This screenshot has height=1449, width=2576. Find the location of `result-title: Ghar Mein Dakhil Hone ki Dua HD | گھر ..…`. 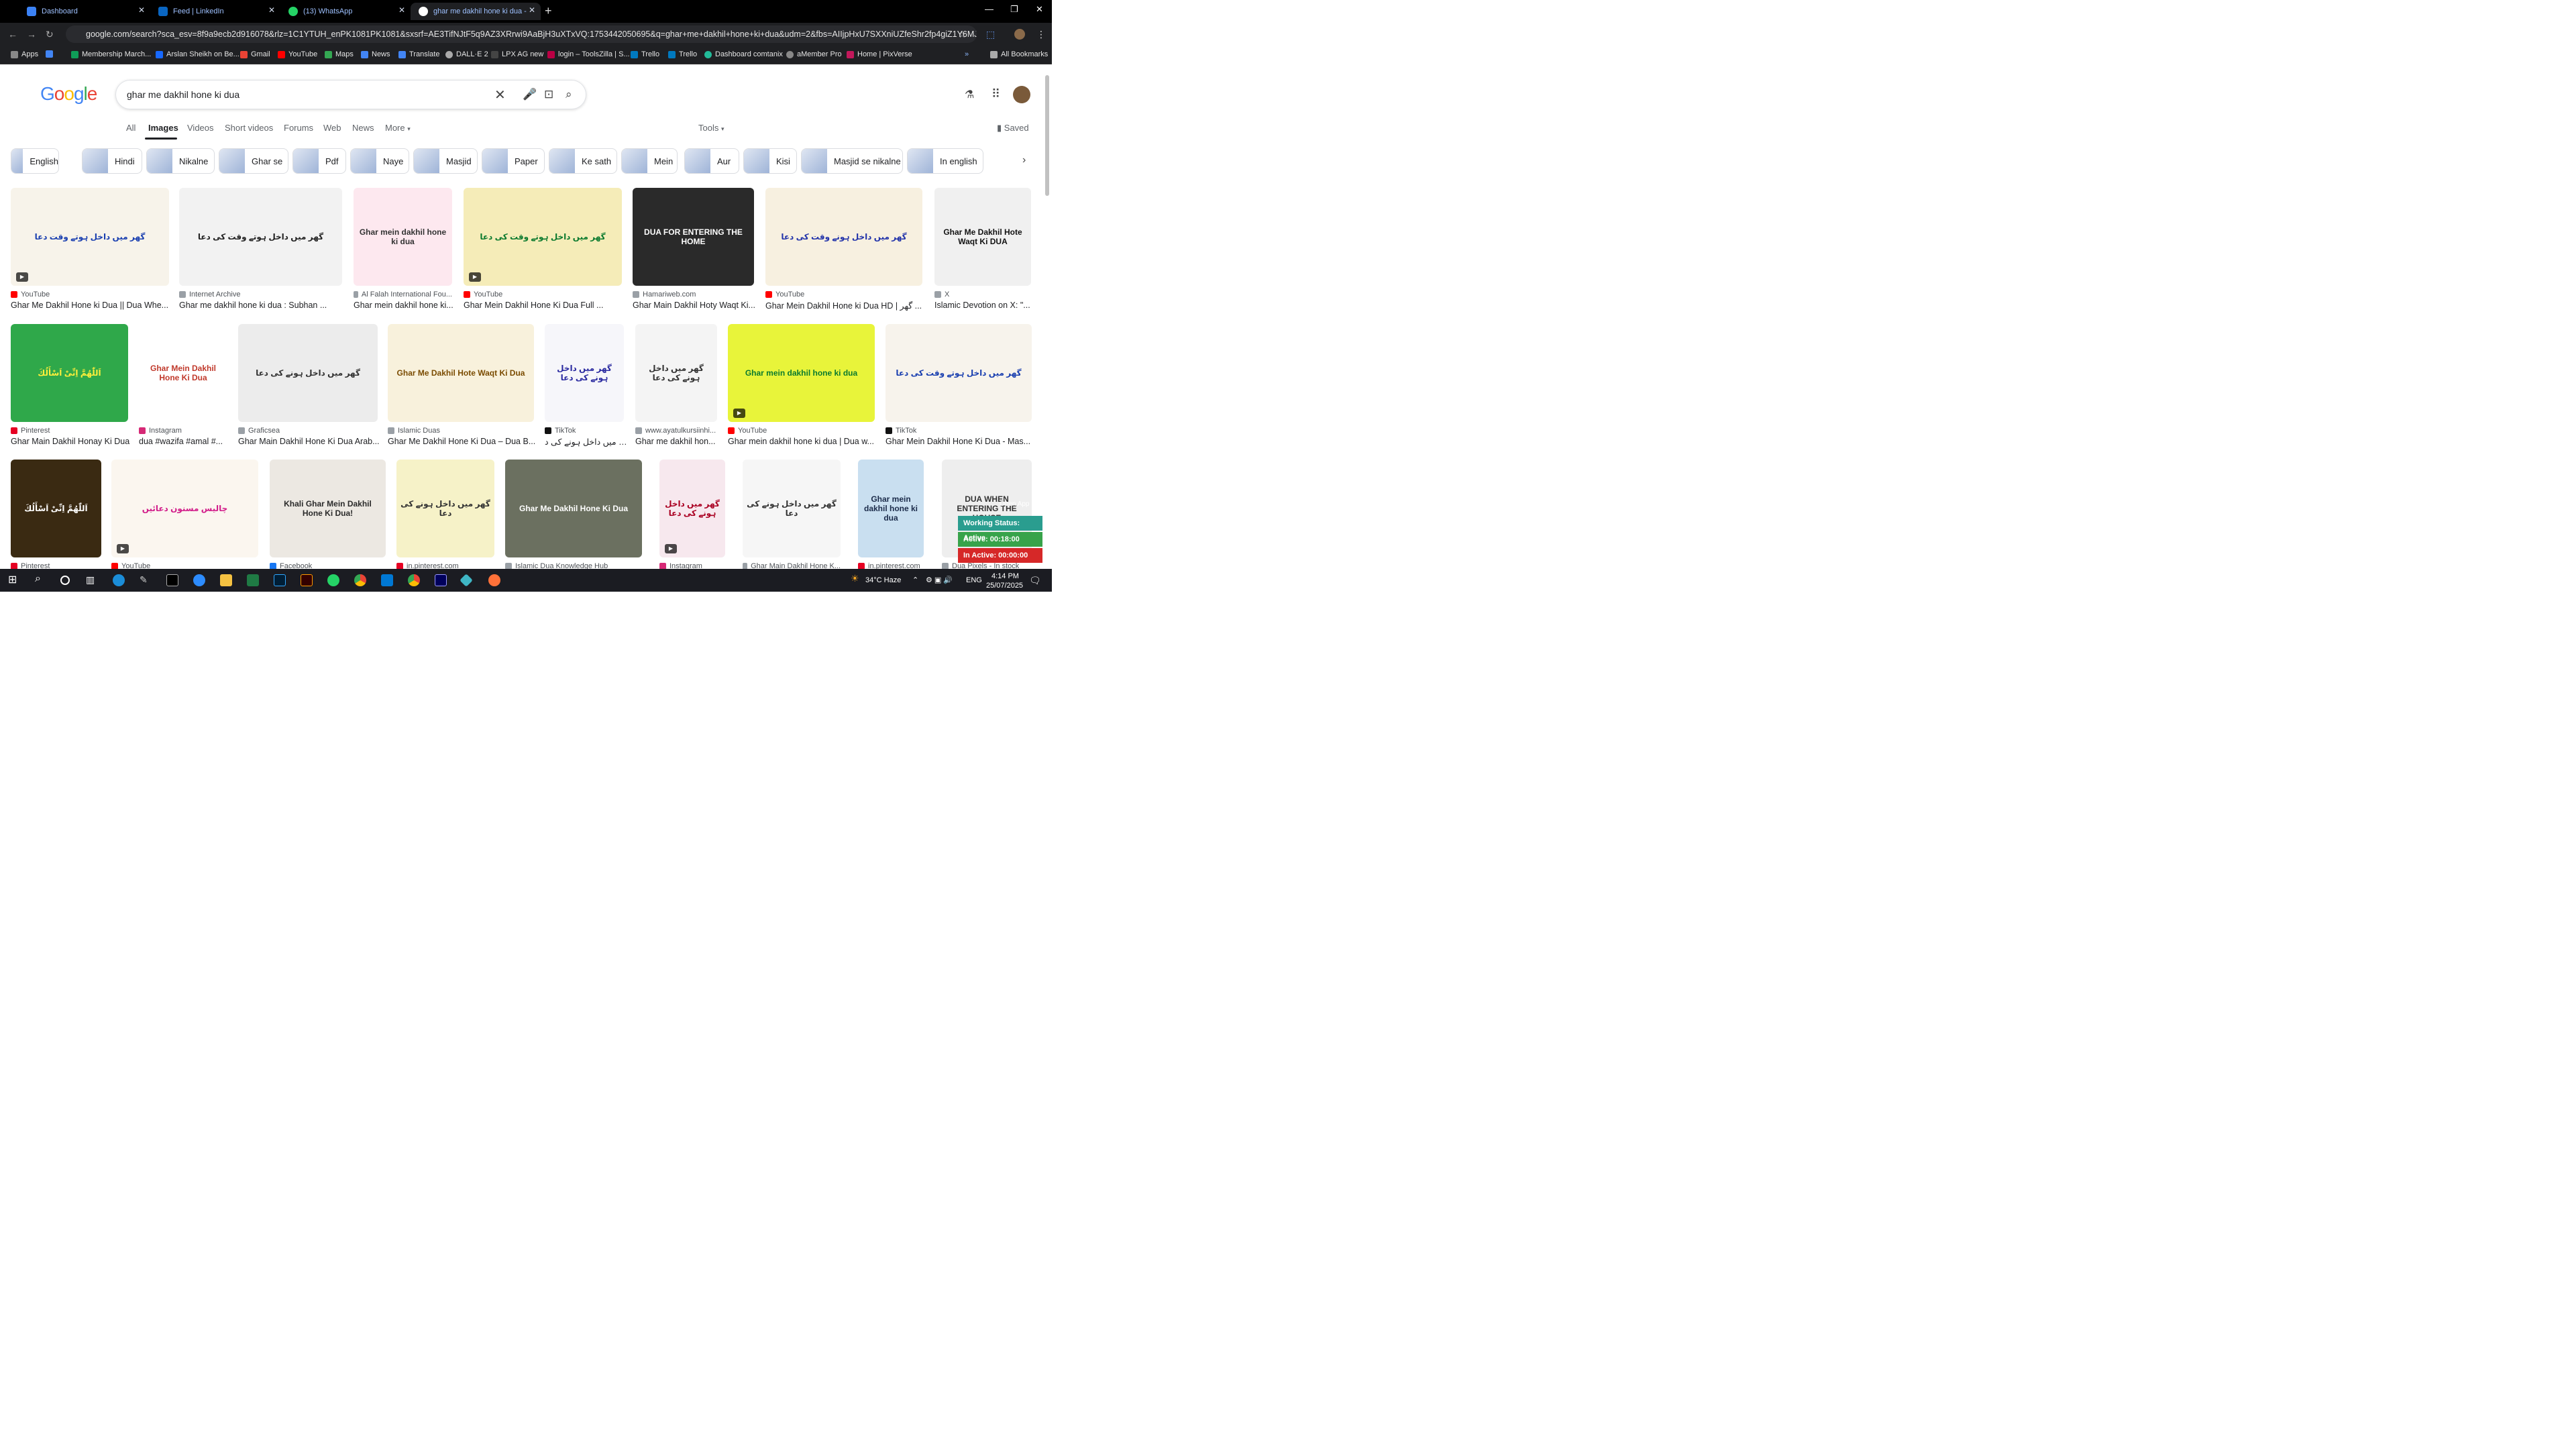

result-title: Ghar Mein Dakhil Hone ki Dua HD | گھر ..… is located at coordinates (845, 306).